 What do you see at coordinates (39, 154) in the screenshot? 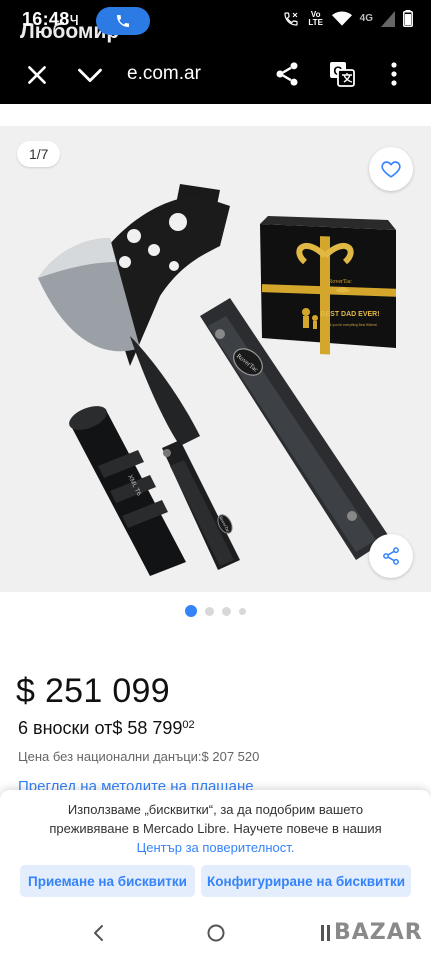
I see `image-counter: 1/7` at bounding box center [39, 154].